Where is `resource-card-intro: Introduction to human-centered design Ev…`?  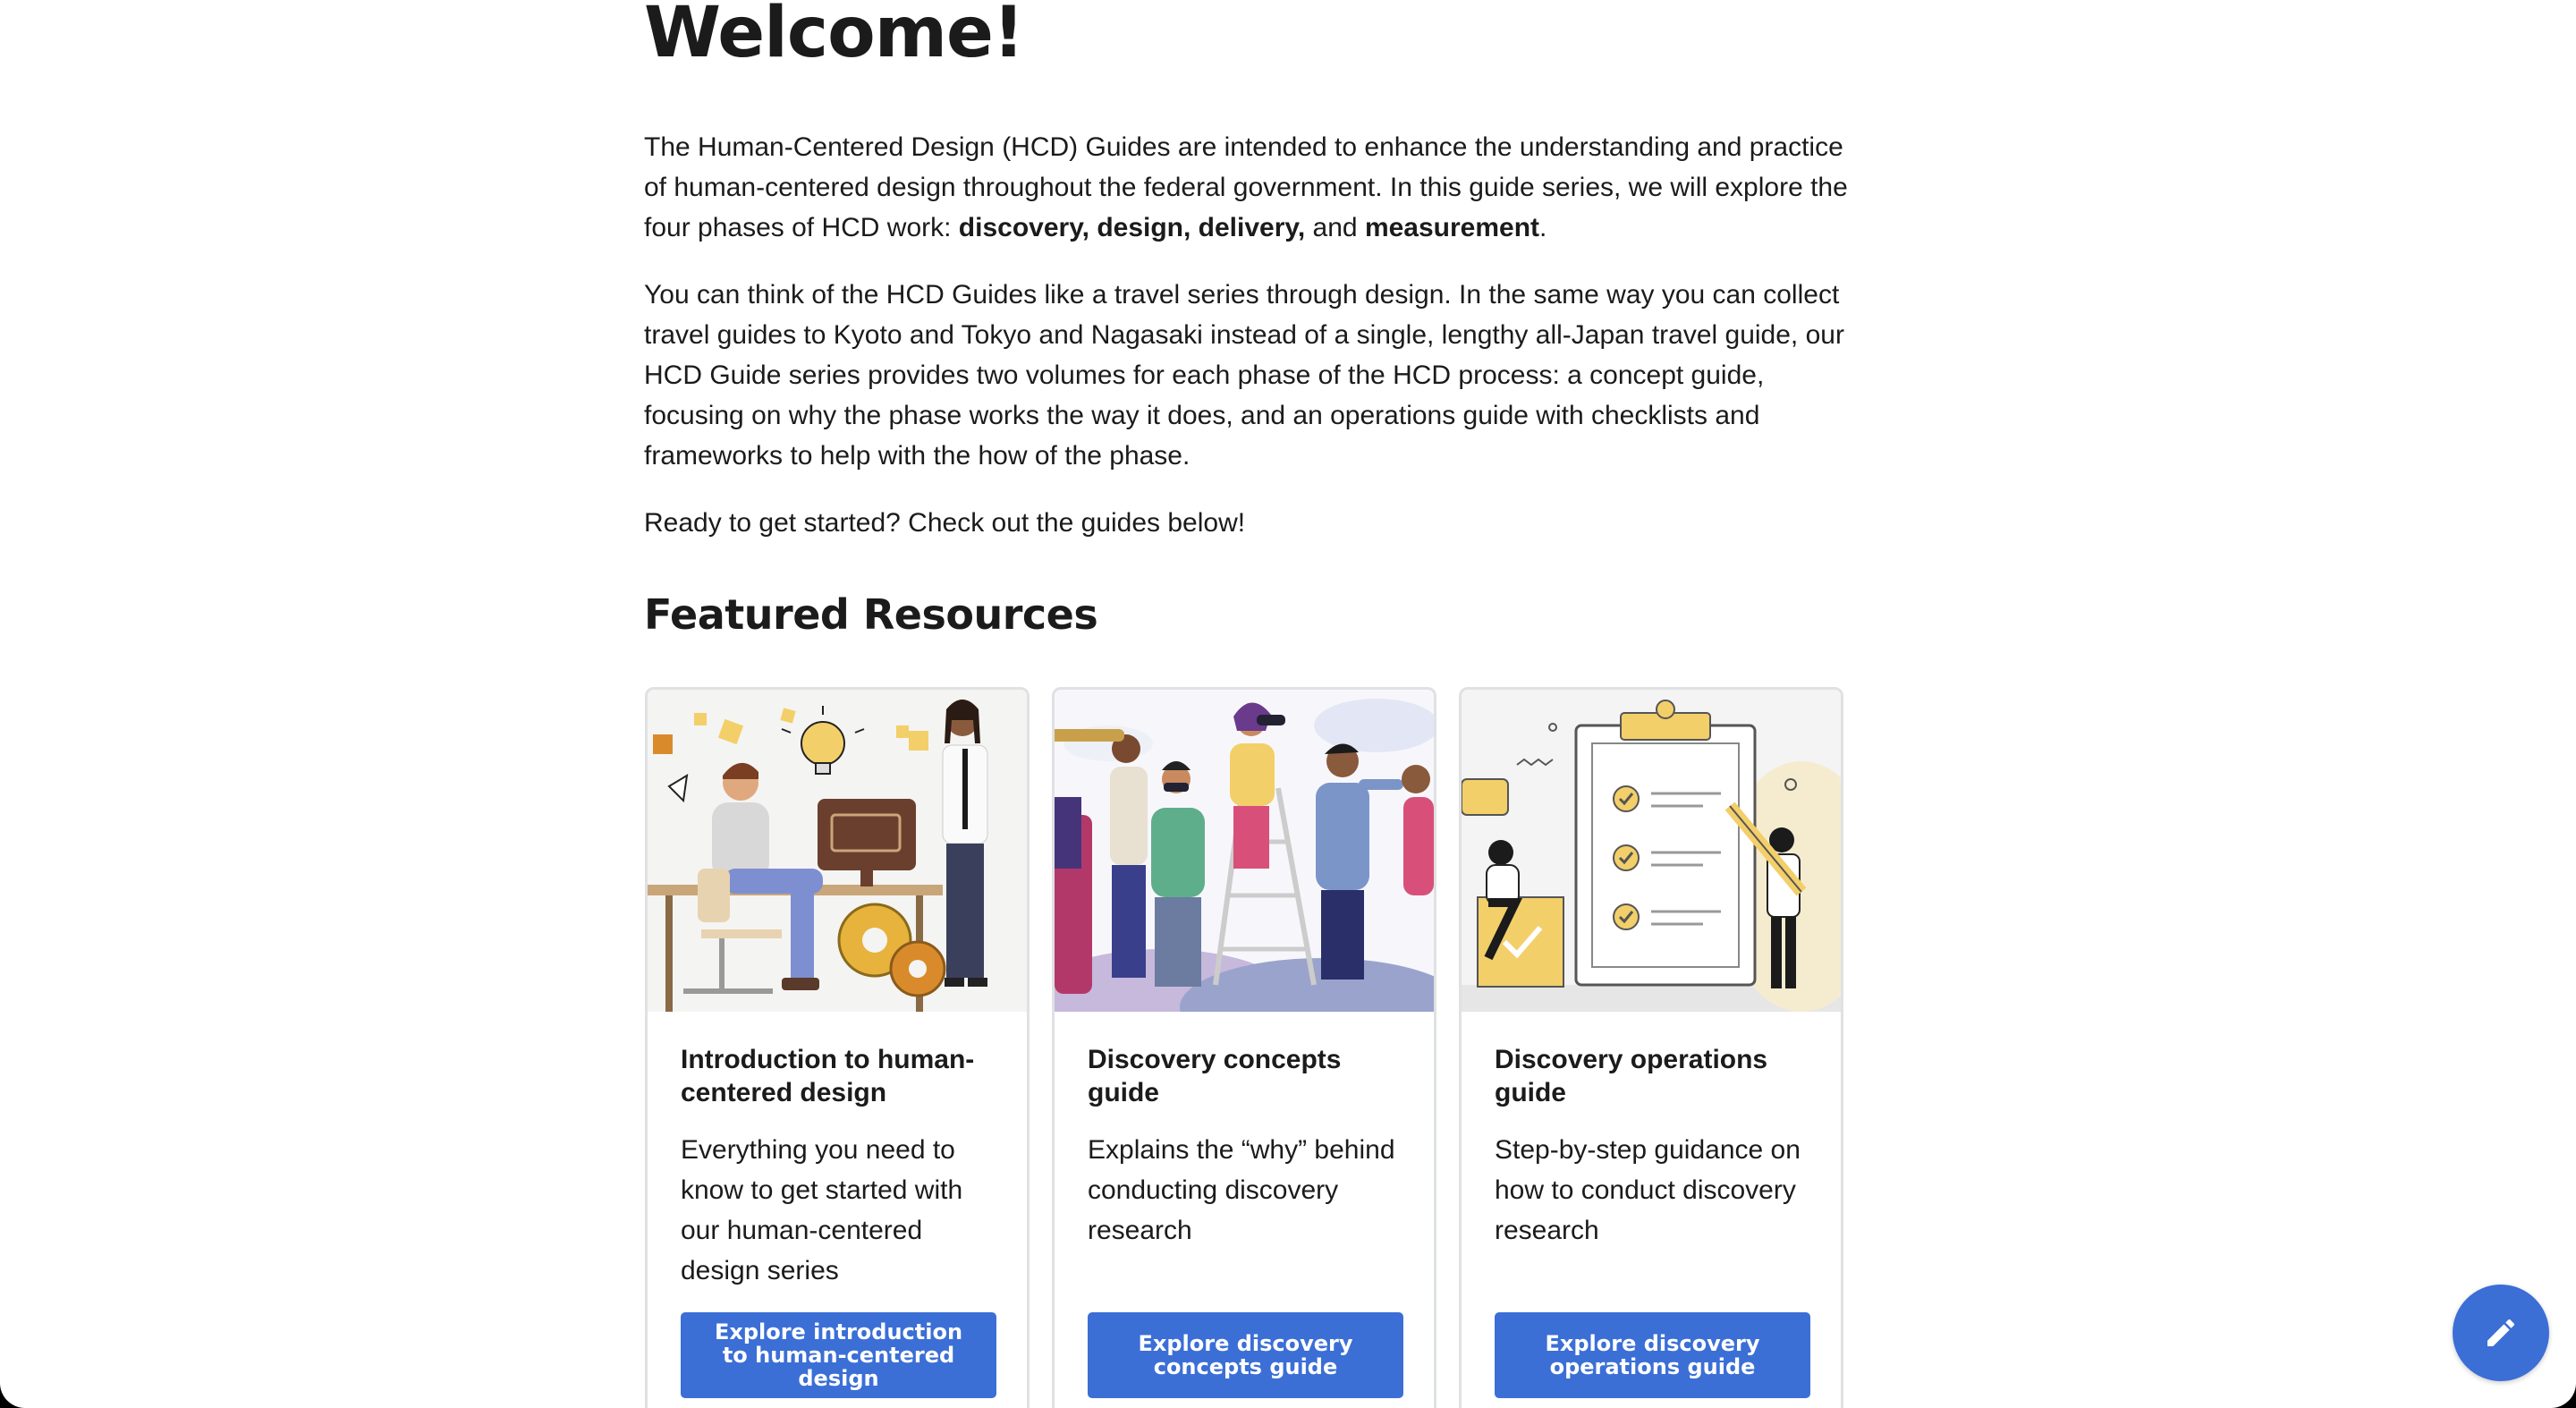 resource-card-intro: Introduction to human-centered design Ev… is located at coordinates (837, 1047).